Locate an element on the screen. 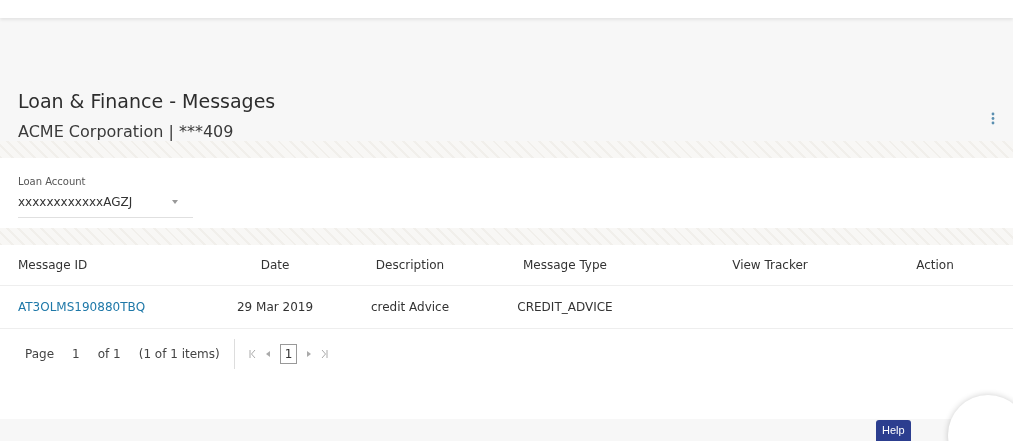 This screenshot has height=441, width=1013. message-id-link: AT3OLMS190880TBQ is located at coordinates (73, 307).